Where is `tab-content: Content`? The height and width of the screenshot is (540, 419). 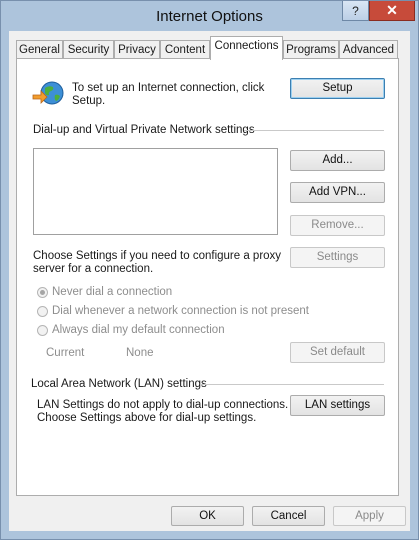
tab-content: Content is located at coordinates (185, 50).